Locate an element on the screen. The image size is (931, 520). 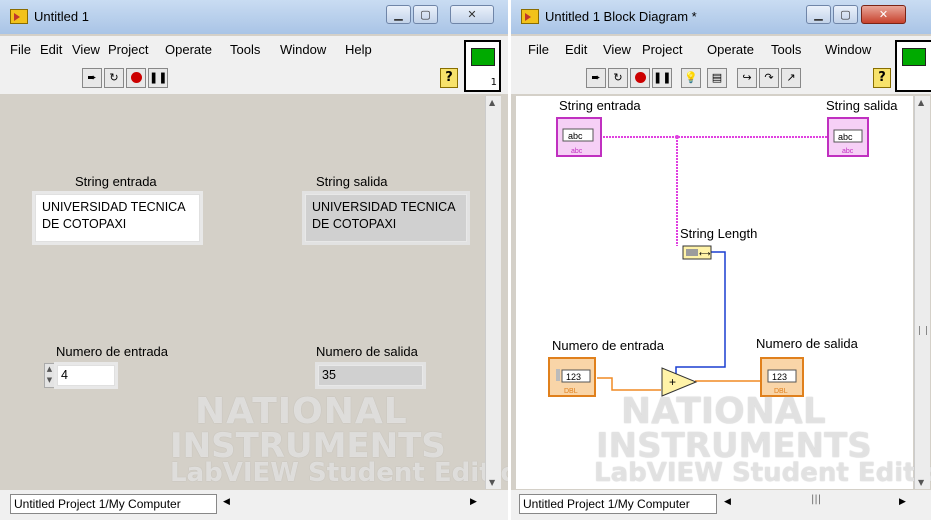
block-diagram-titlebar: Untitled 1 Block Diagram * ▁ ▢ ✕ is located at coordinates (721, 17).